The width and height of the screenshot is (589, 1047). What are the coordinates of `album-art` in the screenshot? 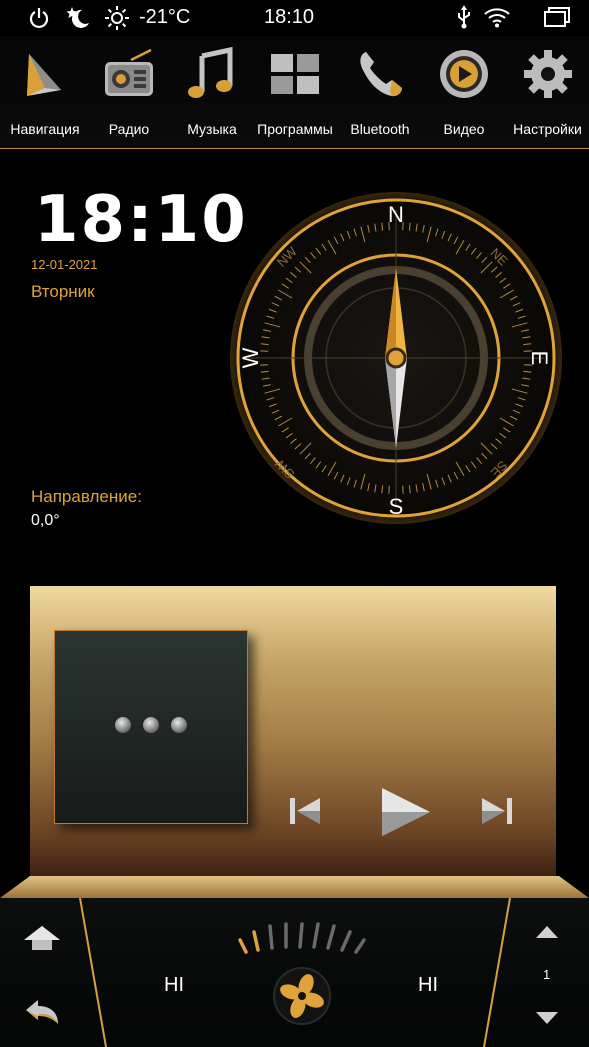 It's located at (151, 727).